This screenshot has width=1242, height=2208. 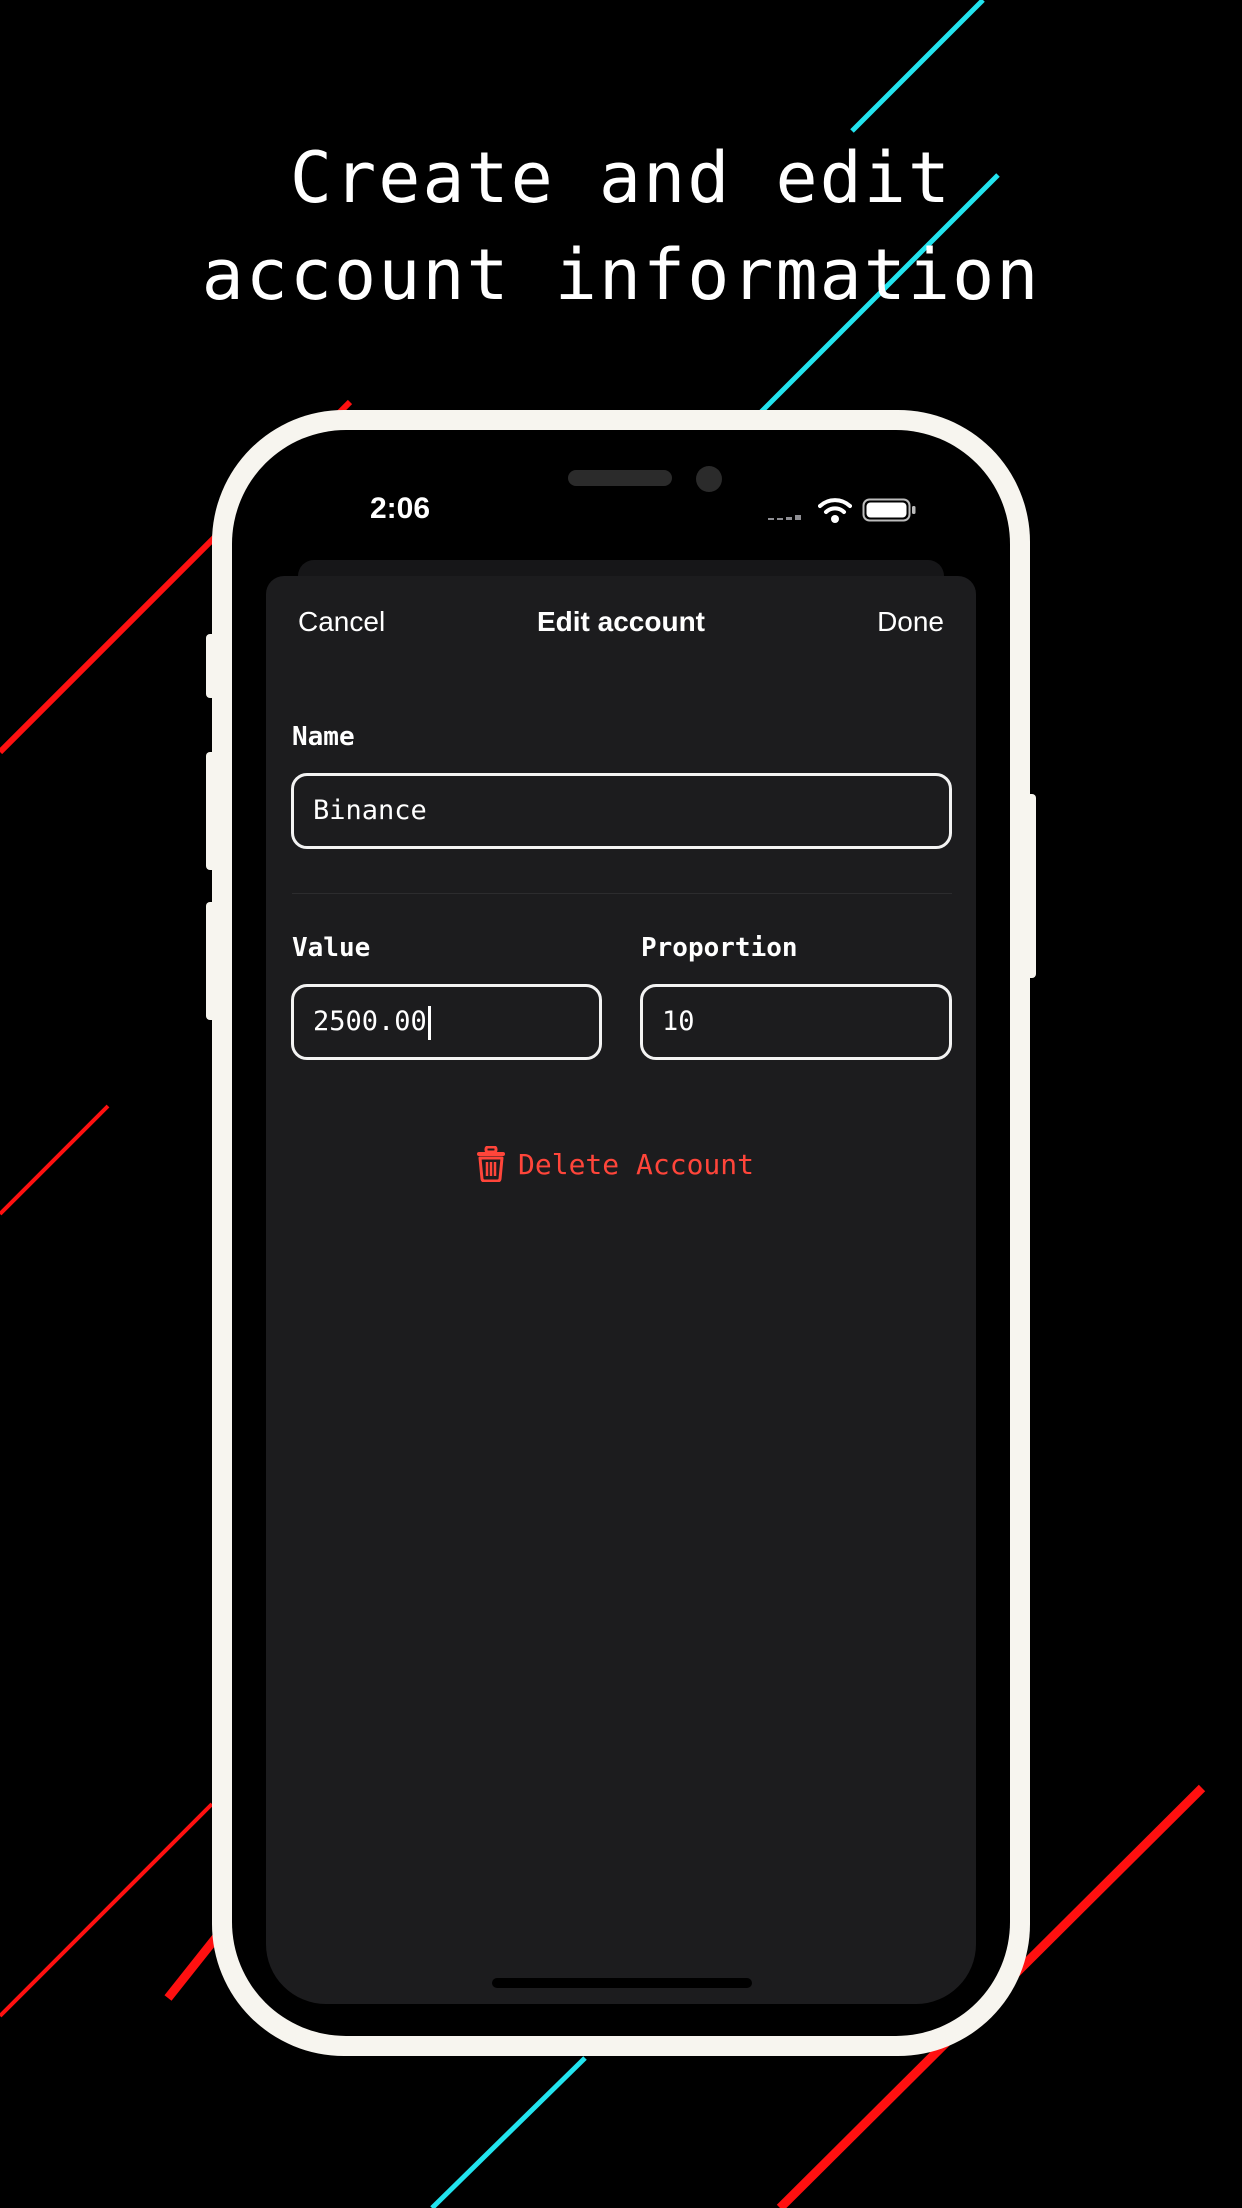 I want to click on wifi-icon, so click(x=835, y=510).